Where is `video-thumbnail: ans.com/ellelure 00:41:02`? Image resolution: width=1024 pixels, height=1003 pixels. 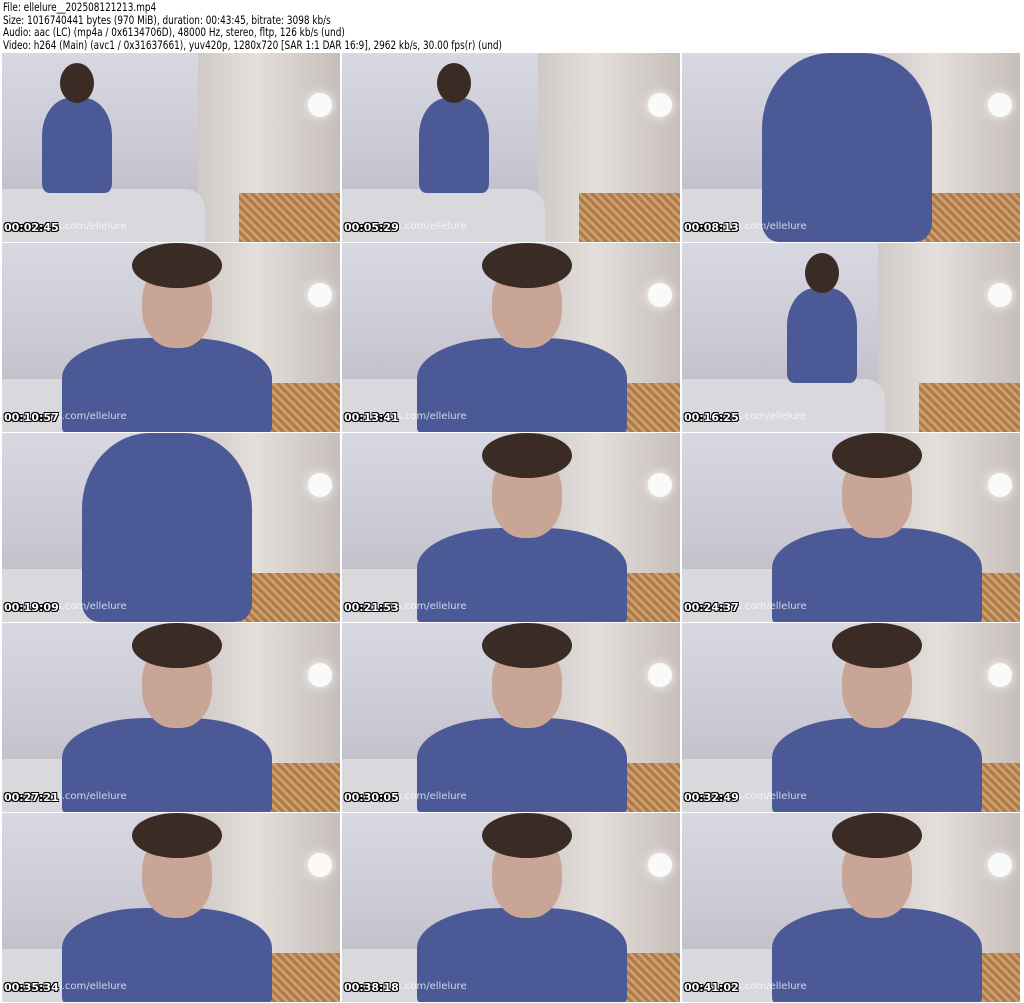
video-thumbnail: ans.com/ellelure 00:41:02 is located at coordinates (851, 907).